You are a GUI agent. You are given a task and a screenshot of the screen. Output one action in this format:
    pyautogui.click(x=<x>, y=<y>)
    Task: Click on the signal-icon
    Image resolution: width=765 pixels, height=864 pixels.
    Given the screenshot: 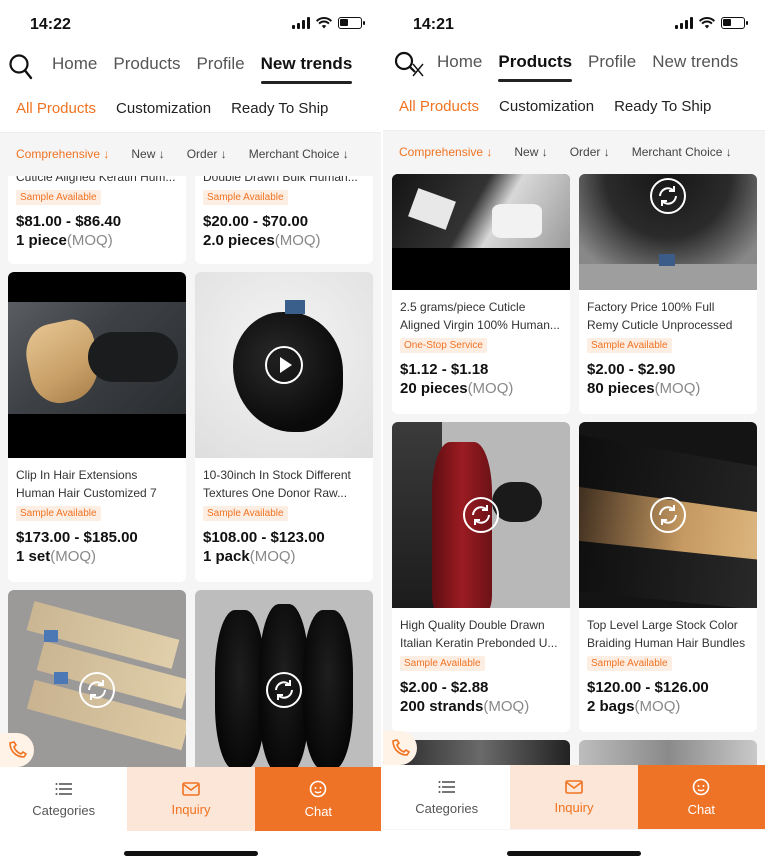 What is the action you would take?
    pyautogui.click(x=684, y=23)
    